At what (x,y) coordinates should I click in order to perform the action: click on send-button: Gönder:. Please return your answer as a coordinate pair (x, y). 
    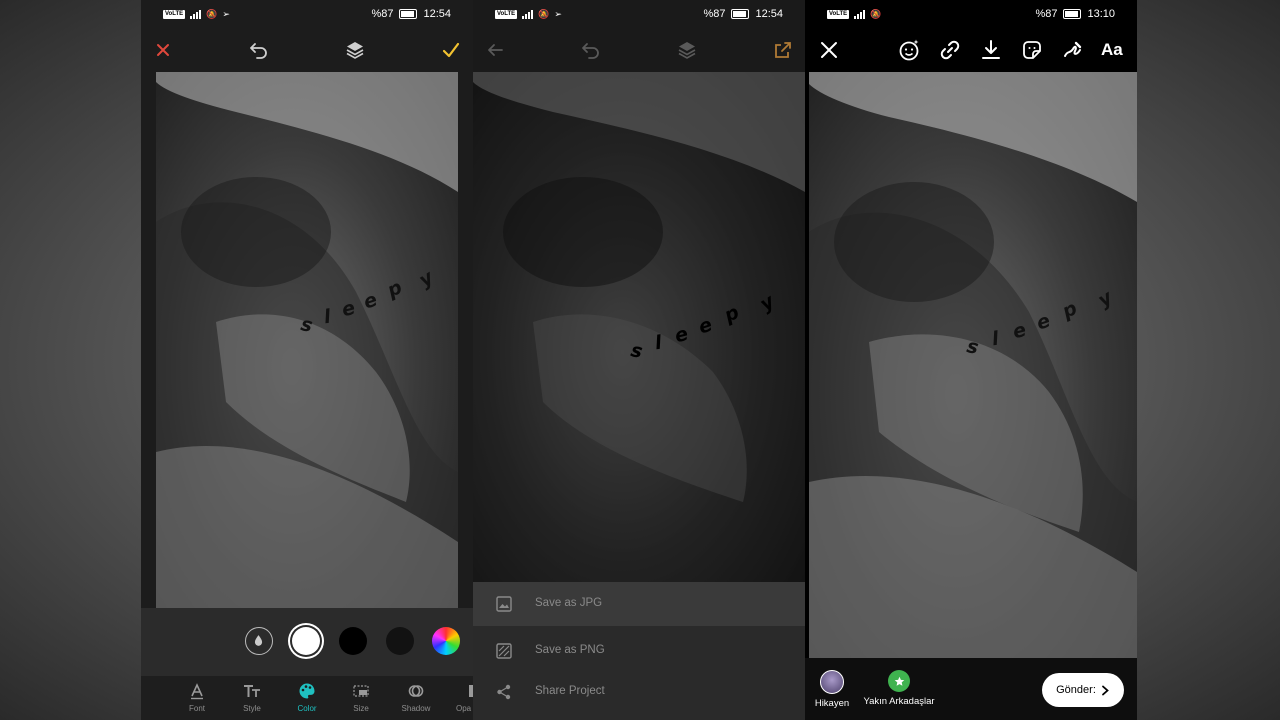
    Looking at the image, I should click on (1083, 690).